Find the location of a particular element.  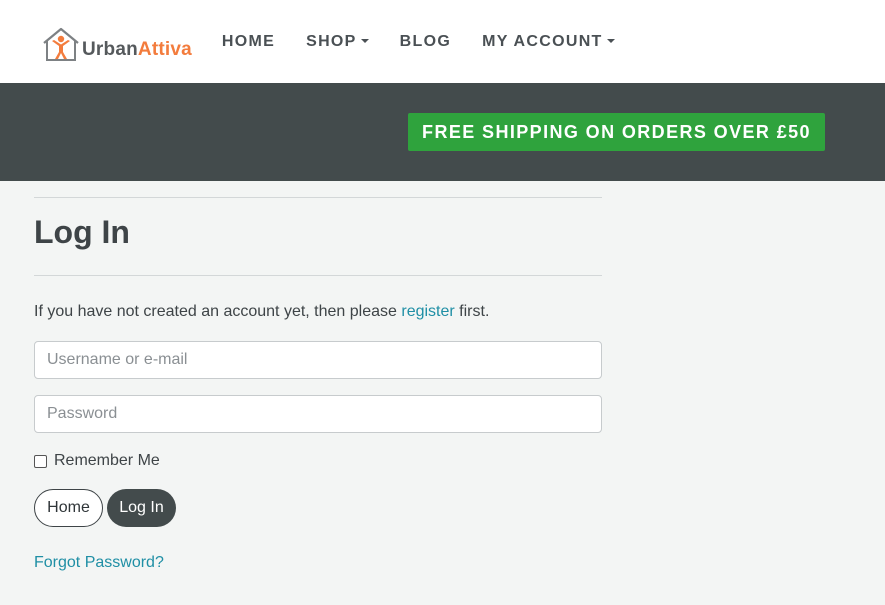

login-button: Log In is located at coordinates (141, 508).